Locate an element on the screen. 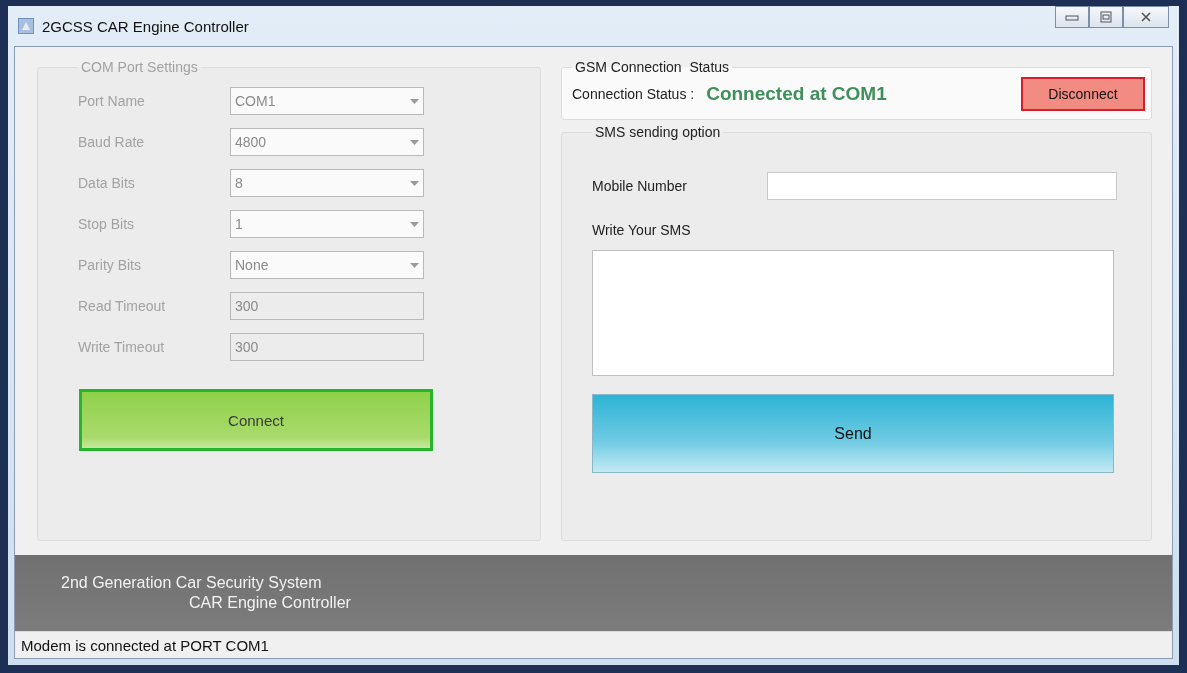 This screenshot has width=1187, height=673. disconnect-button: Disconnect is located at coordinates (1083, 94).